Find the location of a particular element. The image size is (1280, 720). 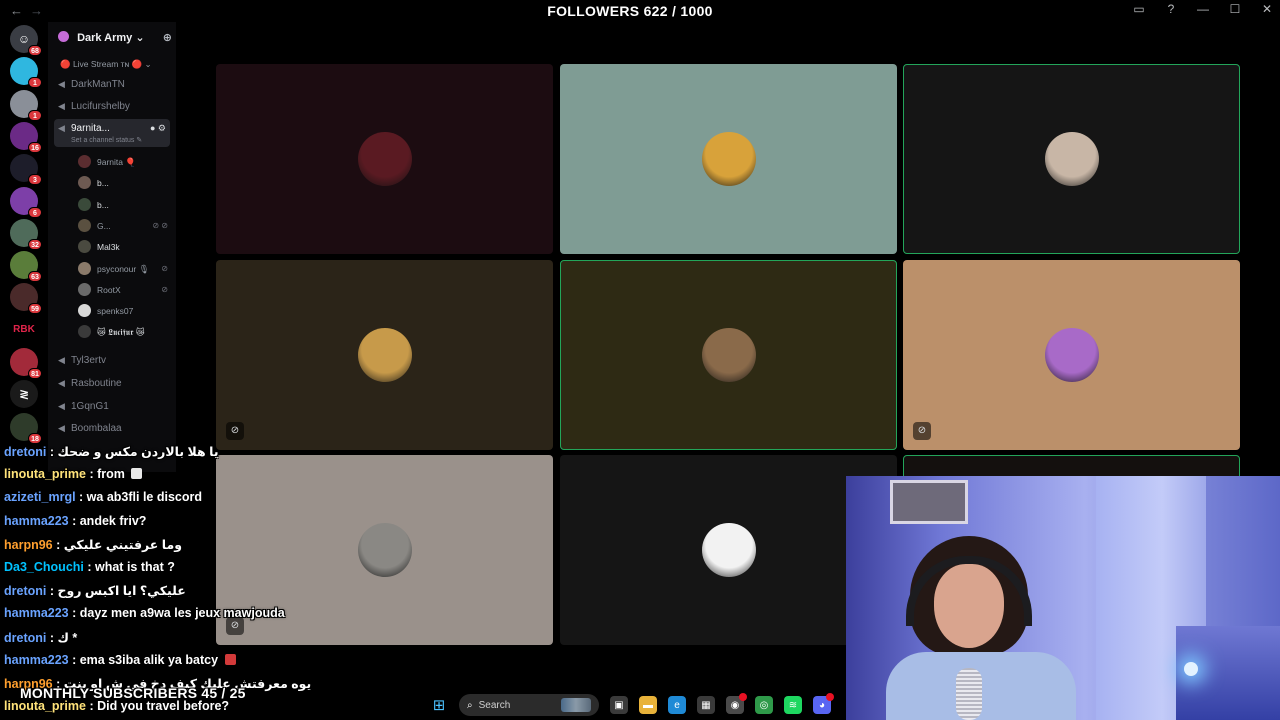

server-glyph: ≷ is located at coordinates (24, 394).